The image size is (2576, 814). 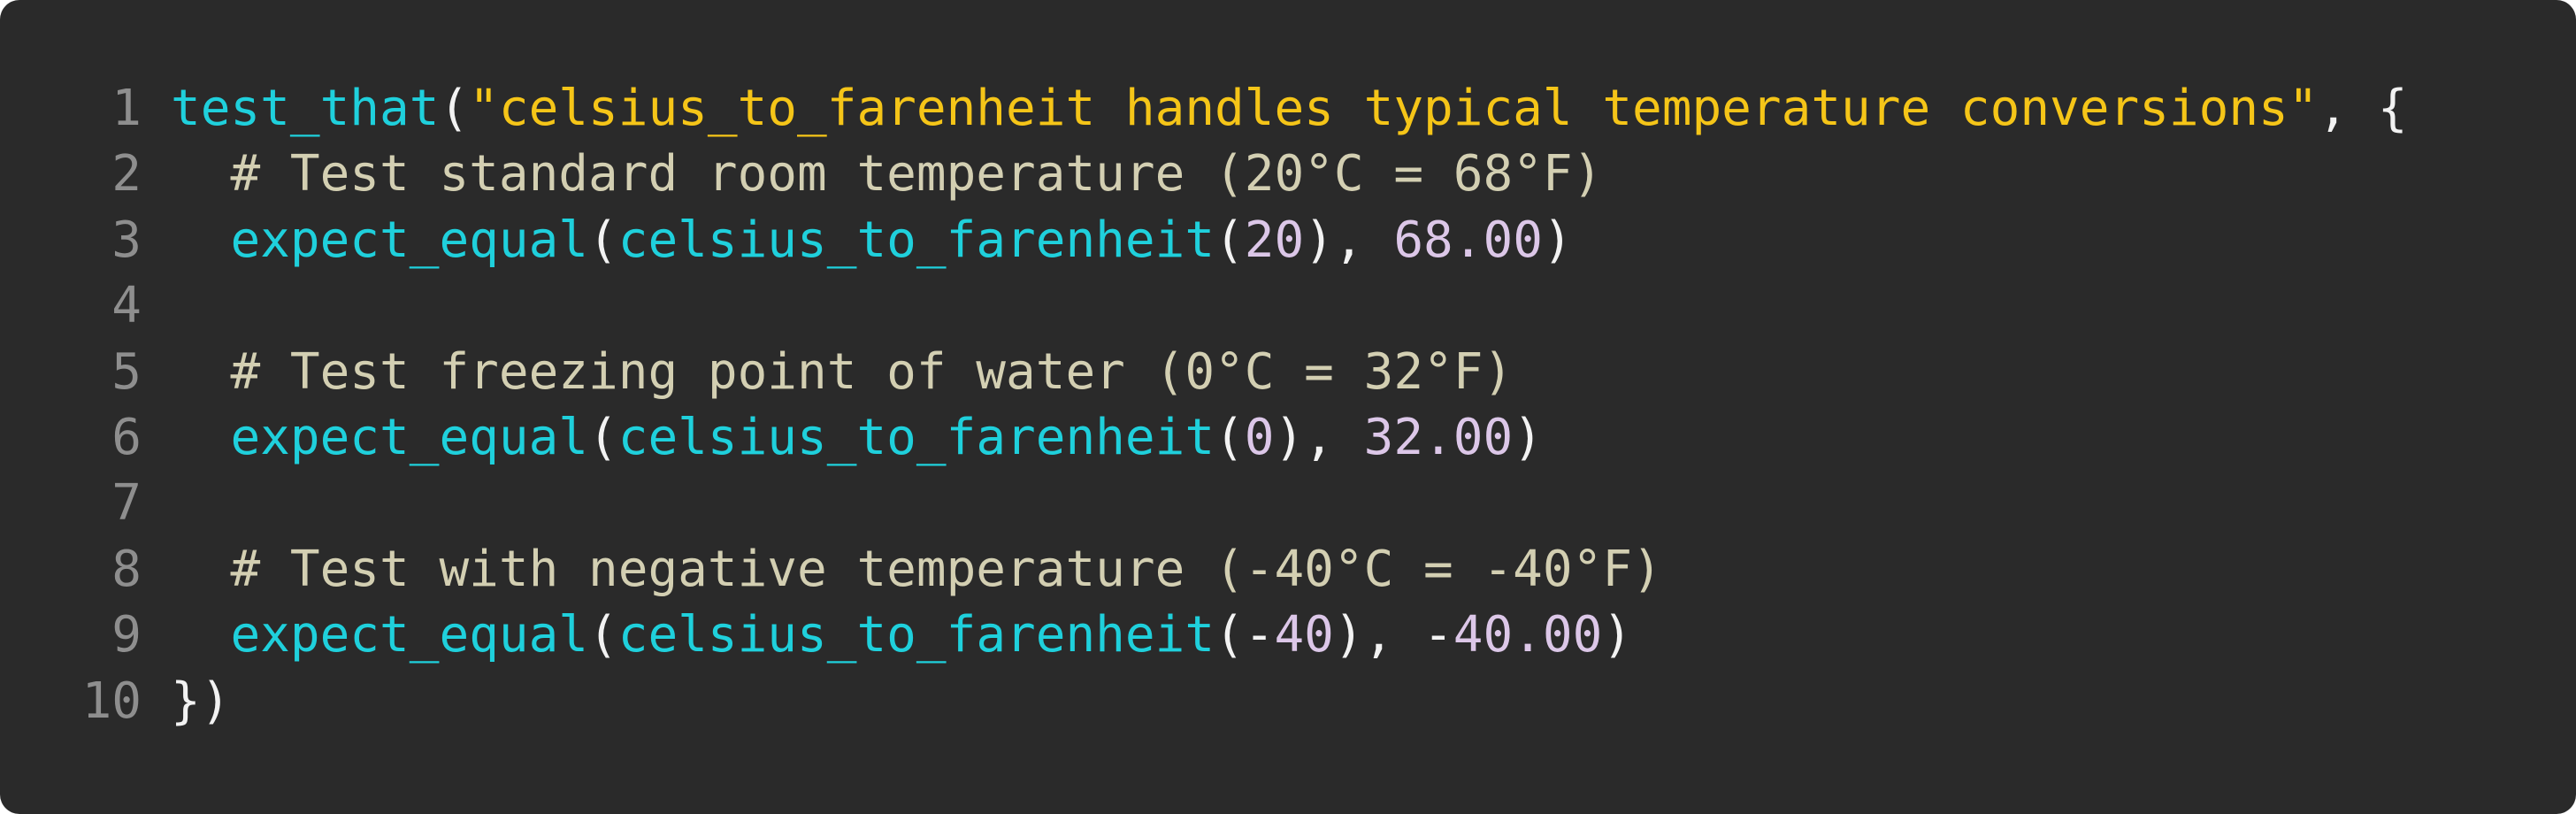 What do you see at coordinates (1393, 635) in the screenshot?
I see `punctuation-token: ), -` at bounding box center [1393, 635].